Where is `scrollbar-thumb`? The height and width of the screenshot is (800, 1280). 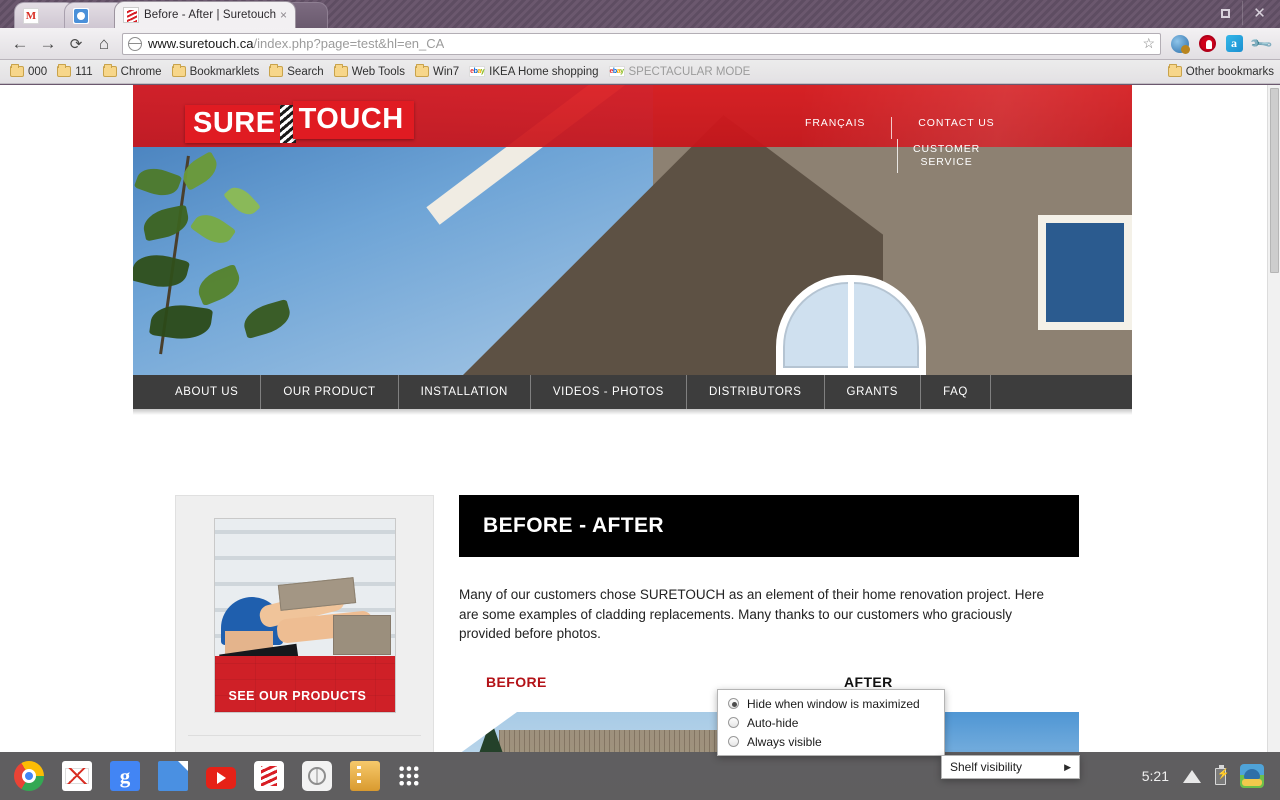 scrollbar-thumb is located at coordinates (1274, 180).